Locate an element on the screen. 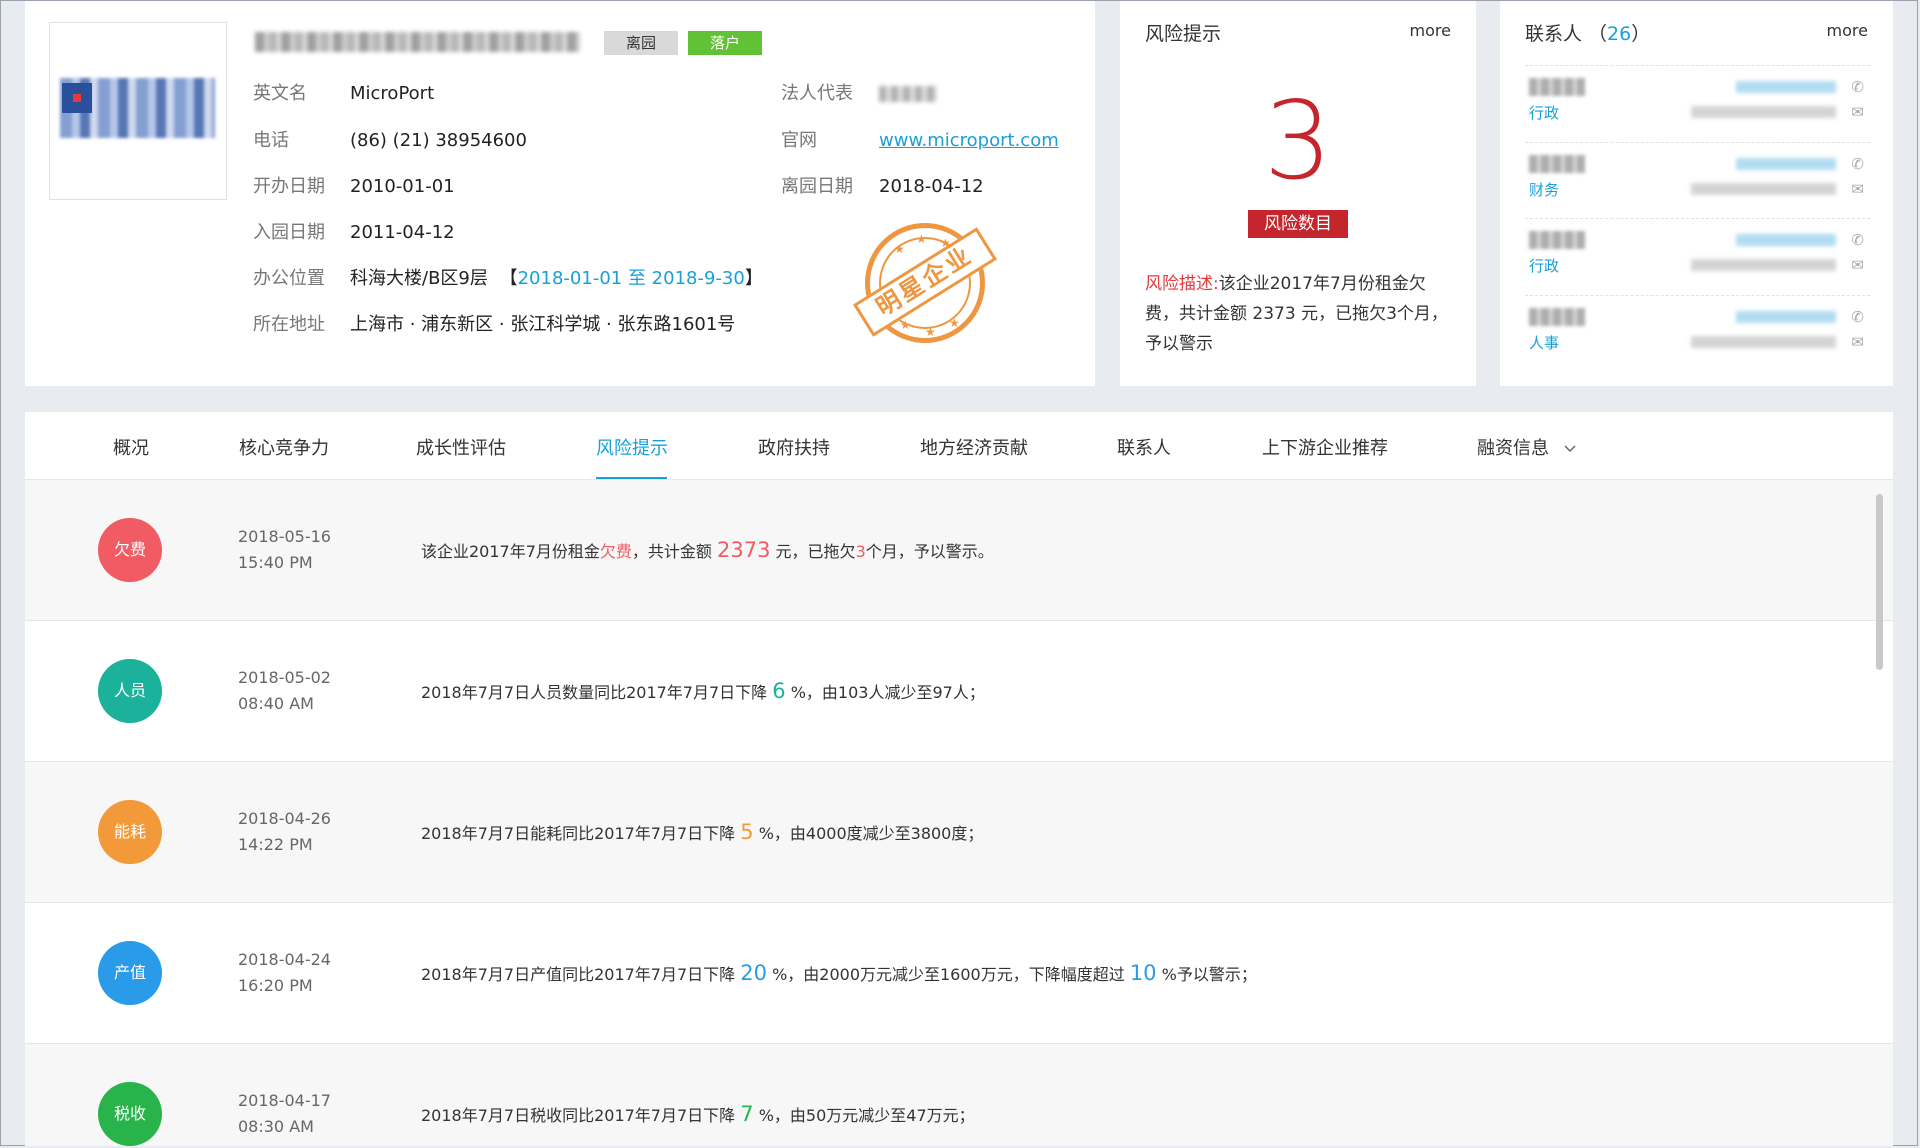  star-company-stamp: ★ ★ ★ ★ ★ ★ 明星企业 is located at coordinates (925, 283).